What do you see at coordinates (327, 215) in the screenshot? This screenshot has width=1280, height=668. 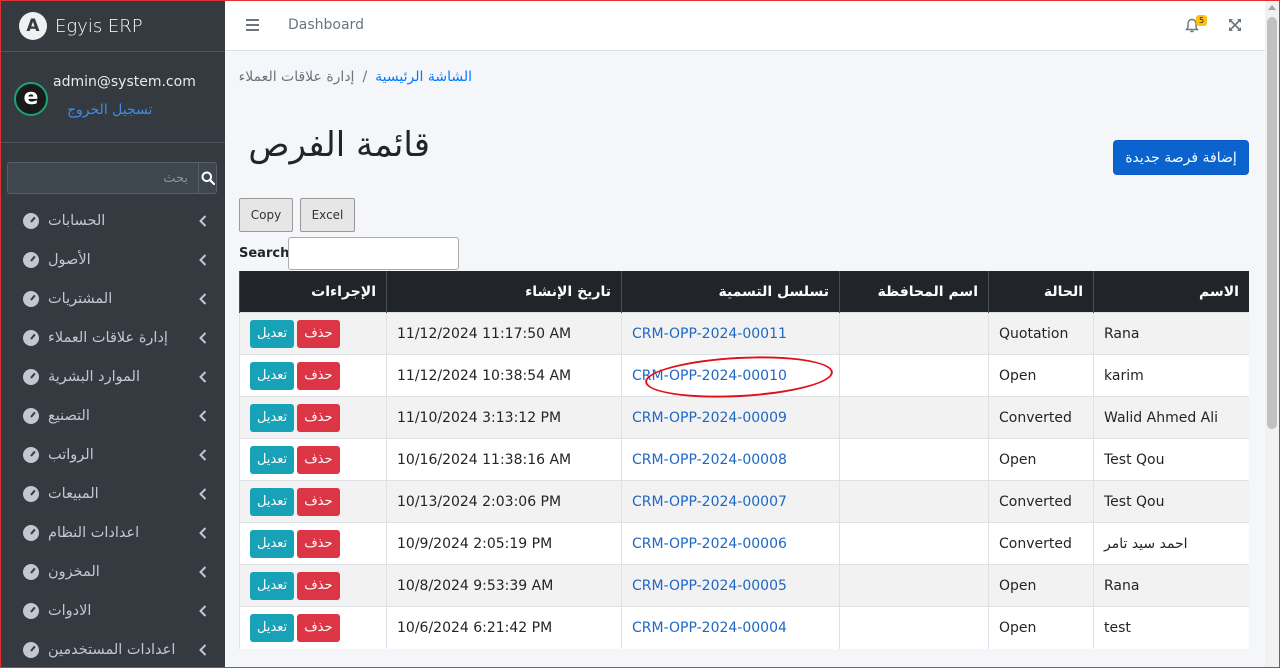 I see `excel-button: Excel` at bounding box center [327, 215].